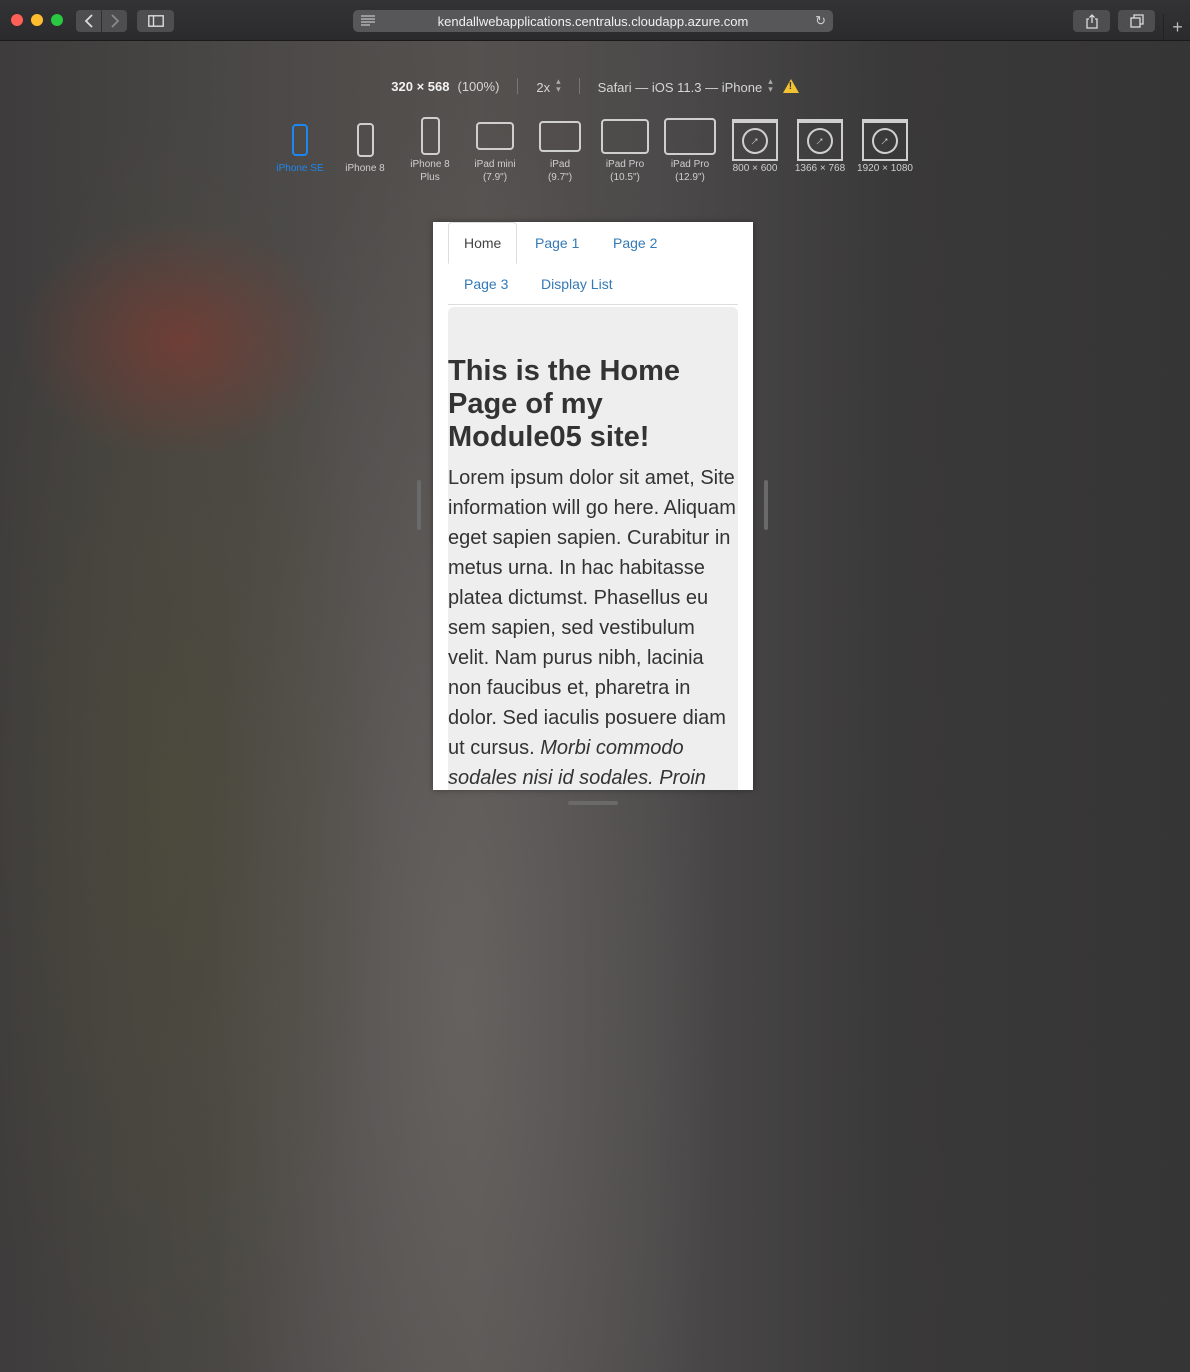 The height and width of the screenshot is (1372, 1190). Describe the element at coordinates (17, 20) in the screenshot. I see `close-window-button` at that location.